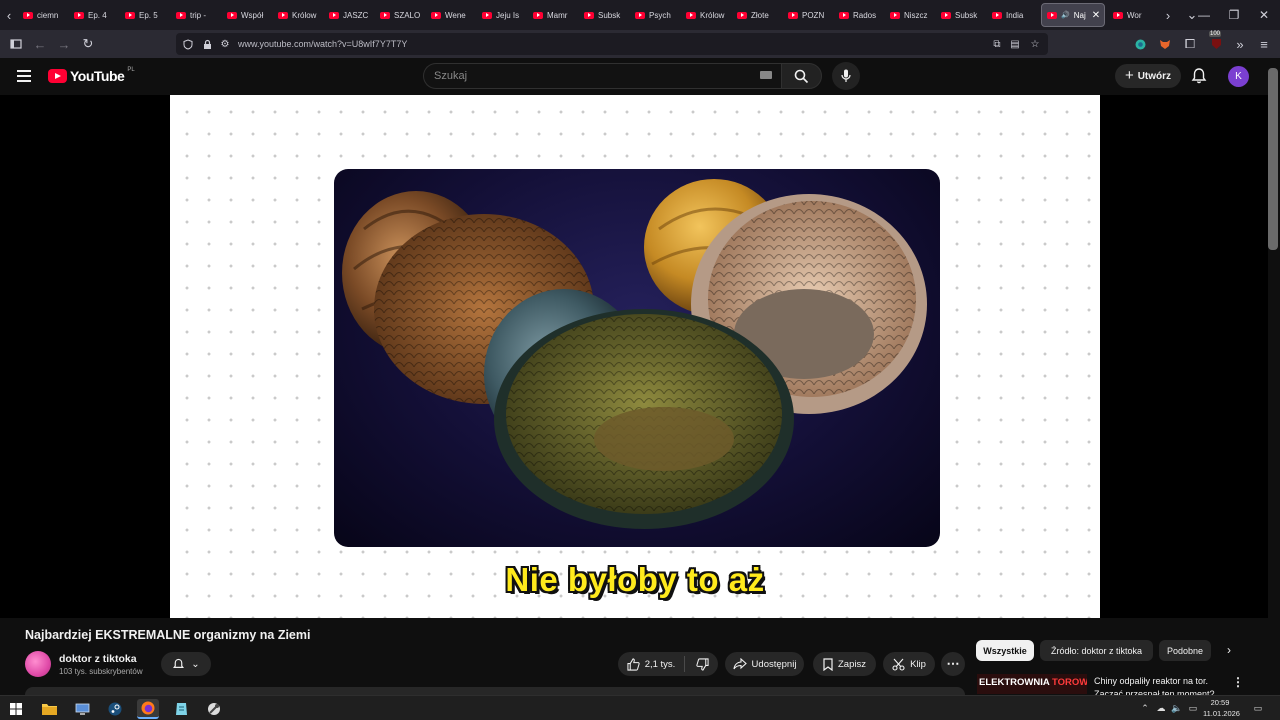 This screenshot has width=1280, height=720. What do you see at coordinates (82, 709) in the screenshot?
I see `computer-app-icon` at bounding box center [82, 709].